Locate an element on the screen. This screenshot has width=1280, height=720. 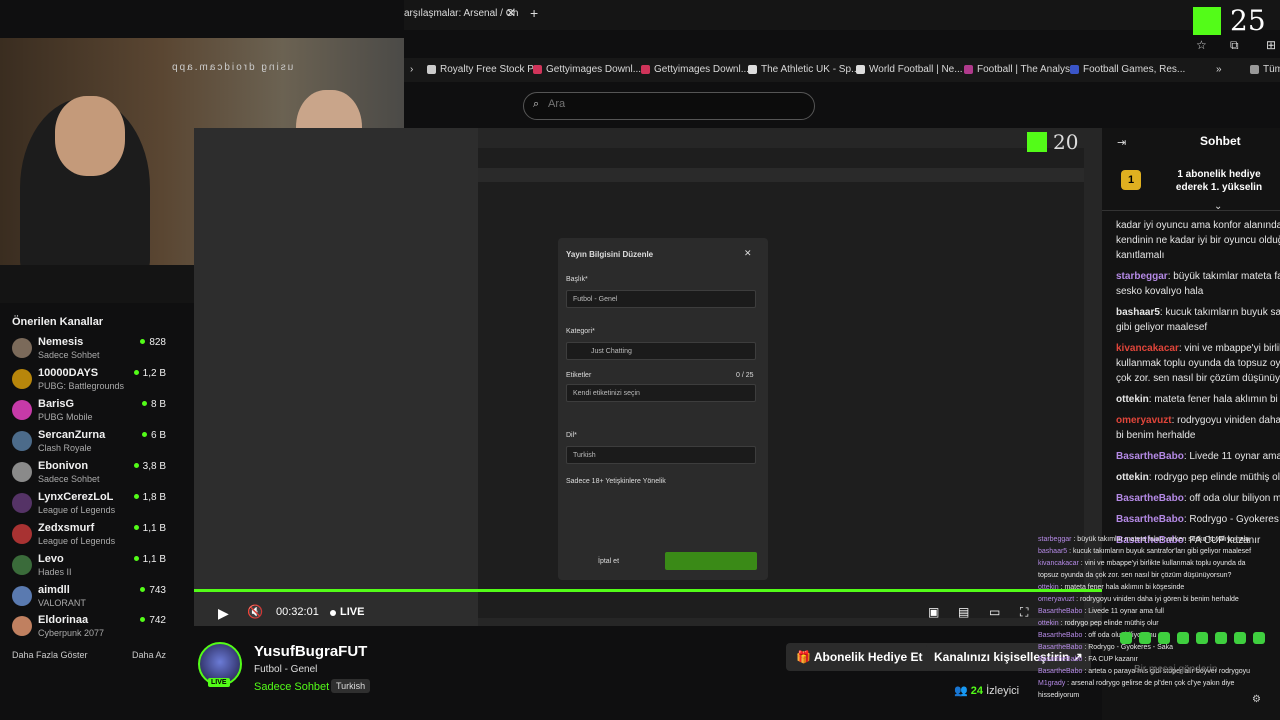
channel-viewers: 1,1 B is located at coordinates (149, 528).